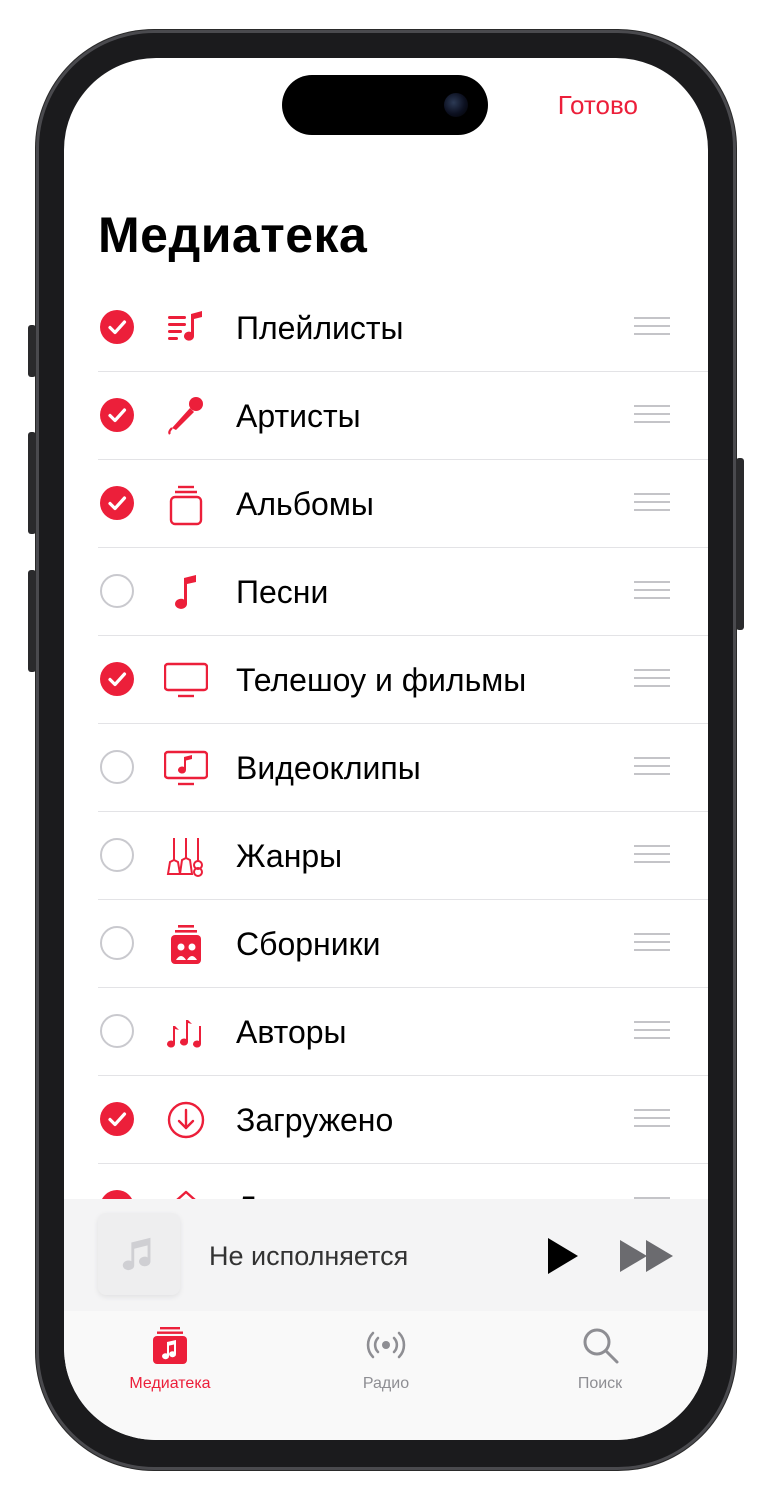 The height and width of the screenshot is (1494, 771). I want to click on tab-search: Поиск, so click(600, 1356).